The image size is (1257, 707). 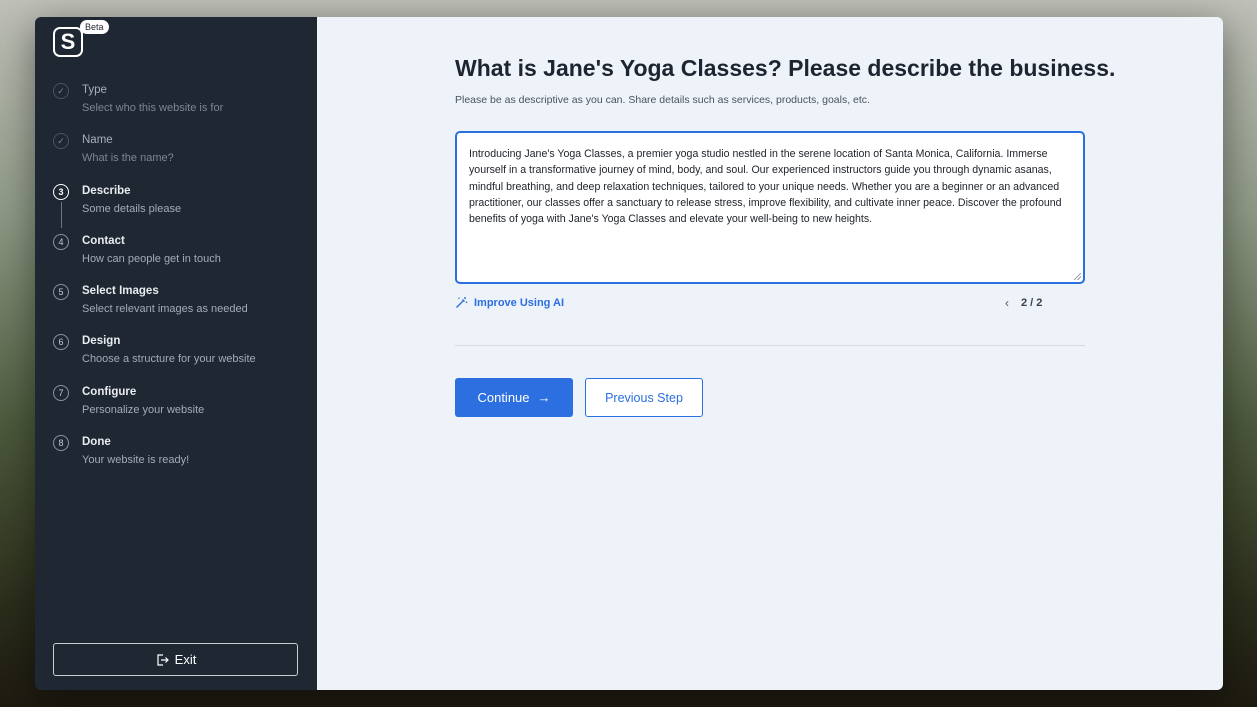 I want to click on step-subtitle: Select who this website is for, so click(x=153, y=108).